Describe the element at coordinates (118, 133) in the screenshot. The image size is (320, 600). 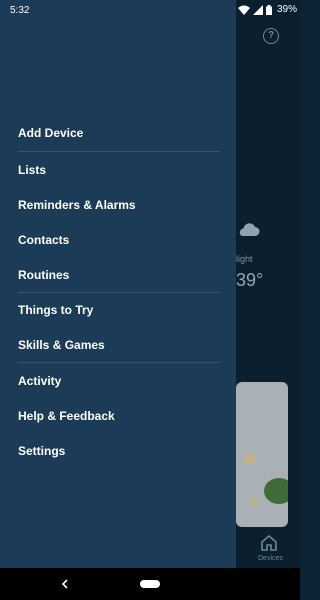
I see `menu-item-add-device: Add Device` at that location.